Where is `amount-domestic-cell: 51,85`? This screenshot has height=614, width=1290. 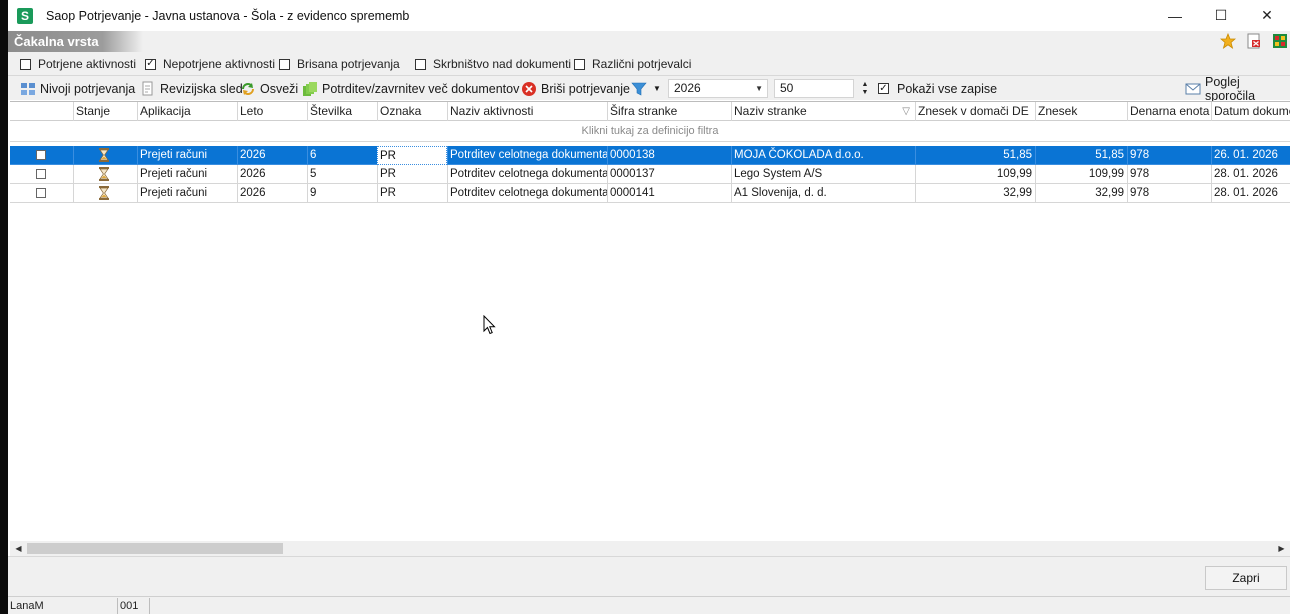 amount-domestic-cell: 51,85 is located at coordinates (975, 155).